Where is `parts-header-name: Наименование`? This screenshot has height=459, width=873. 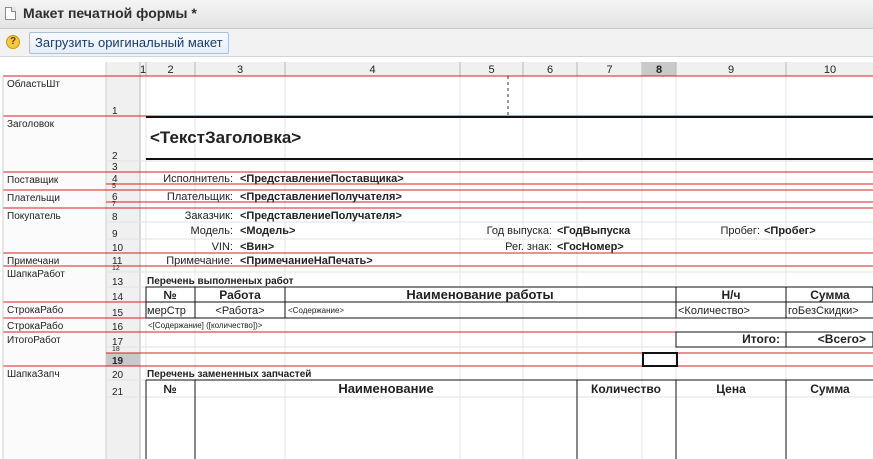 parts-header-name: Наименование is located at coordinates (385, 388).